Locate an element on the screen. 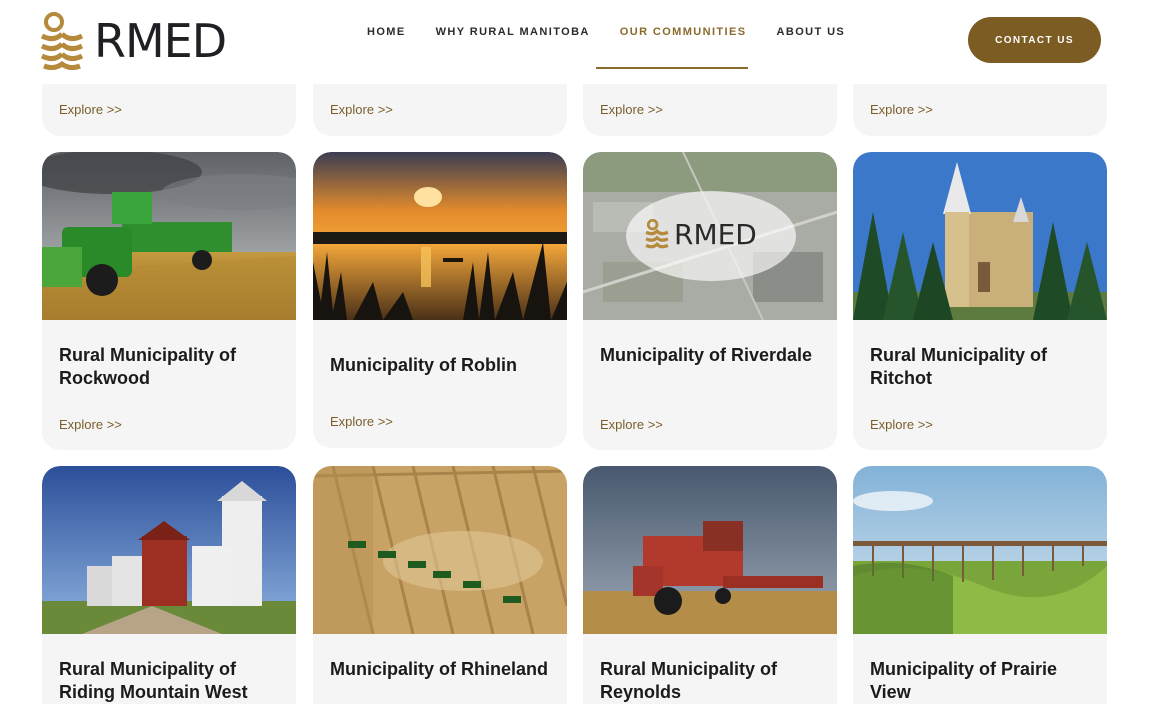  card-title: Rural Municipality of Rockwood is located at coordinates (148, 366).